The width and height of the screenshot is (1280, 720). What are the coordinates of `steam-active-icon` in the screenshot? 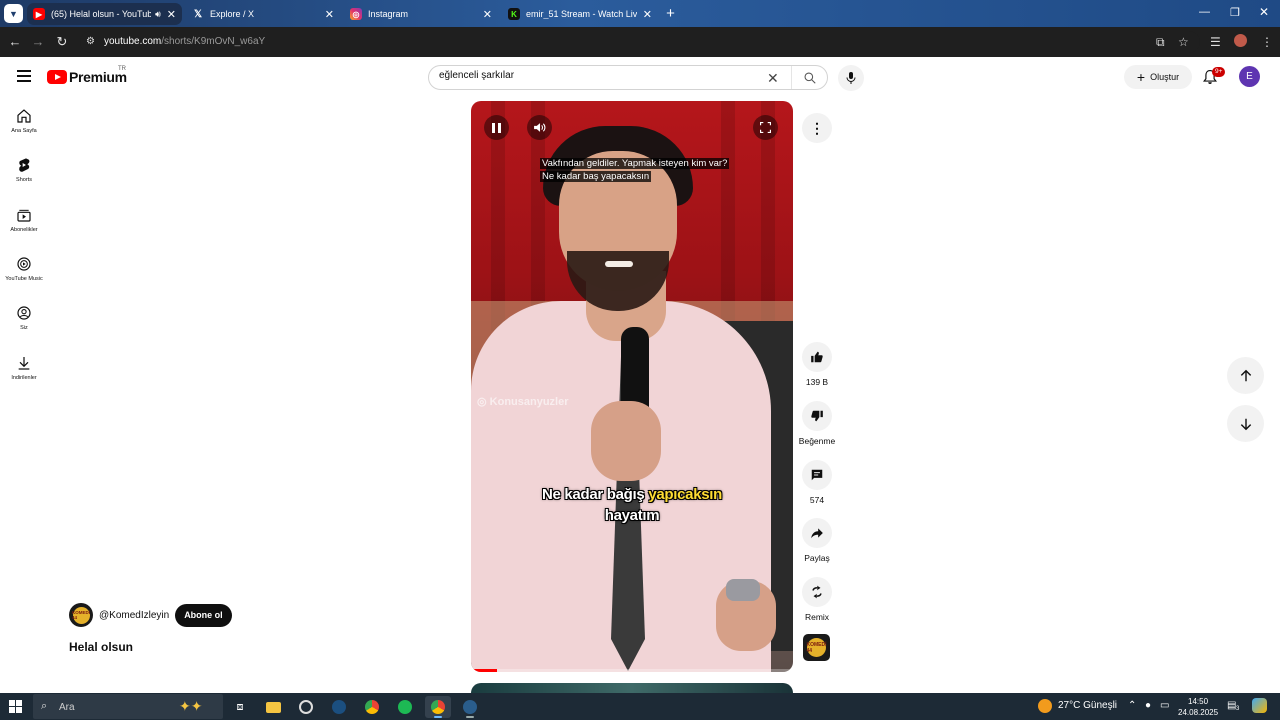 It's located at (470, 707).